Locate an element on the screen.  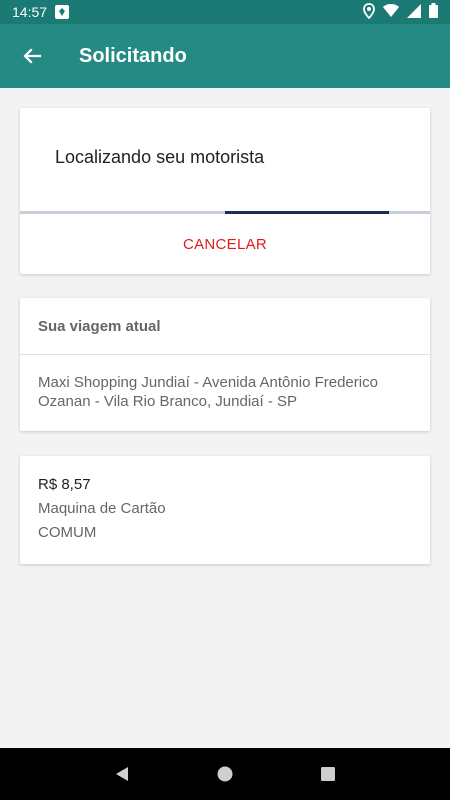
notification-icon is located at coordinates (62, 12).